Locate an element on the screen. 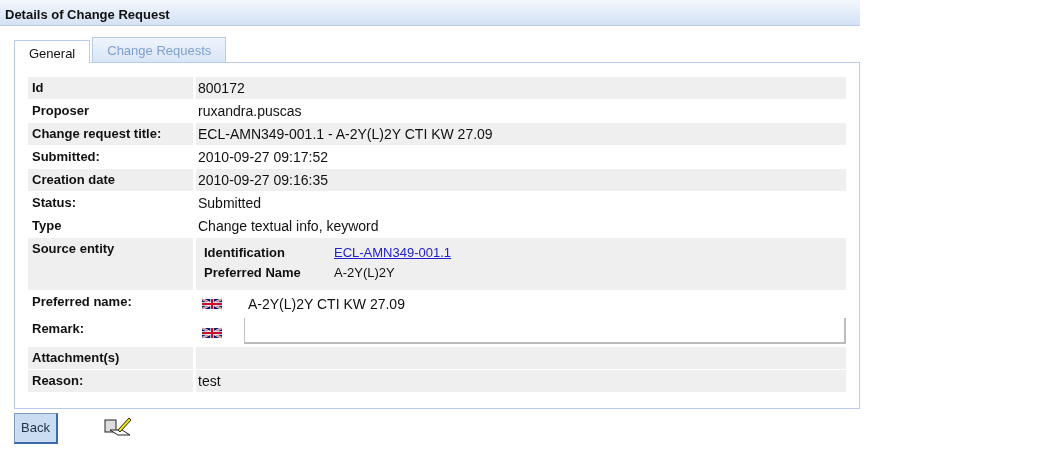 The width and height of the screenshot is (1037, 454). field-label: Proposer is located at coordinates (61, 111).